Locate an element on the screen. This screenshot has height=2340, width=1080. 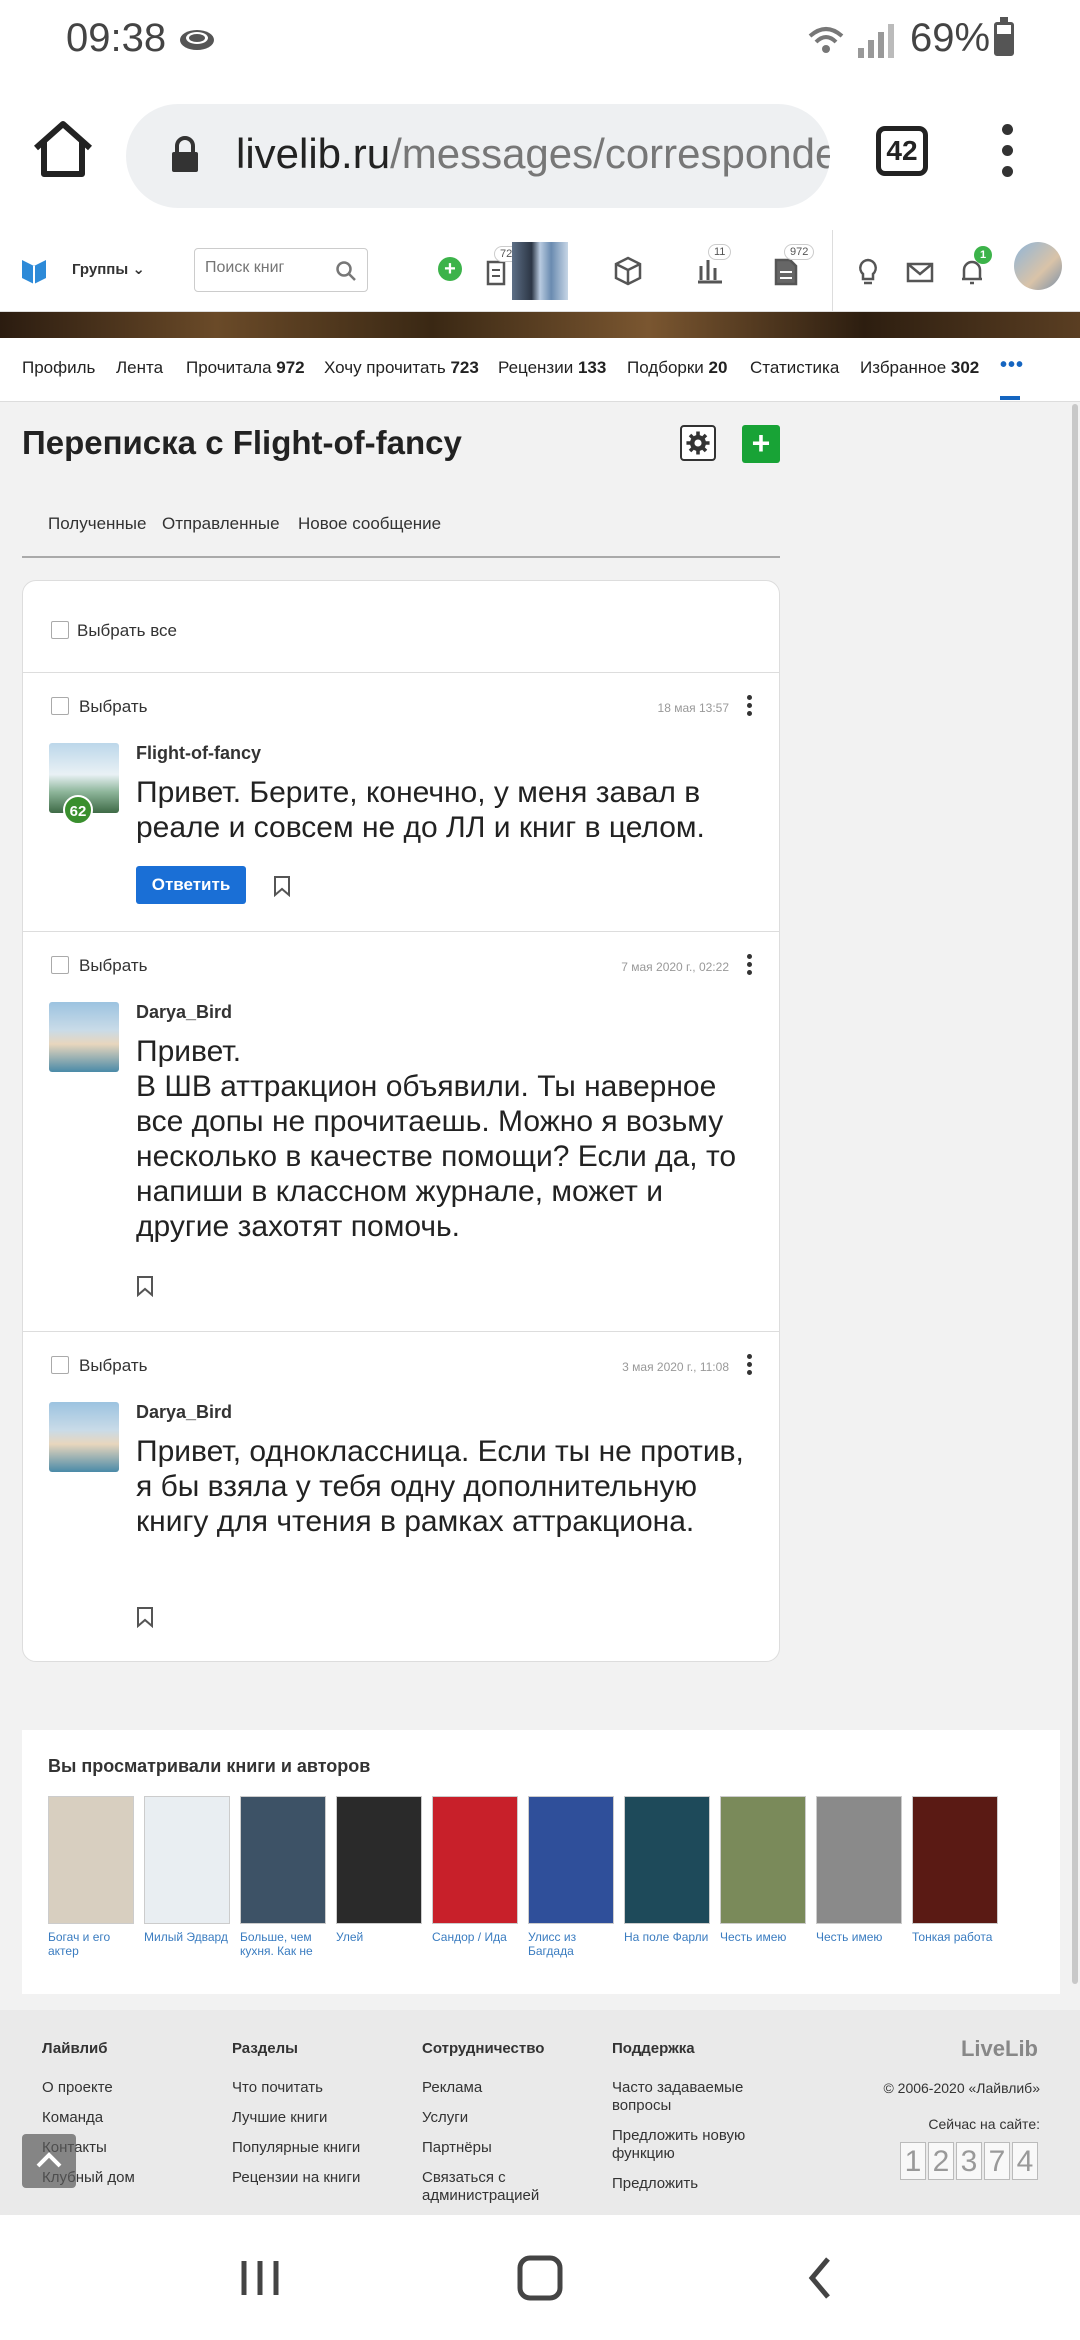
book-card: Больше, чем кухня. Как не is located at coordinates (283, 1877).